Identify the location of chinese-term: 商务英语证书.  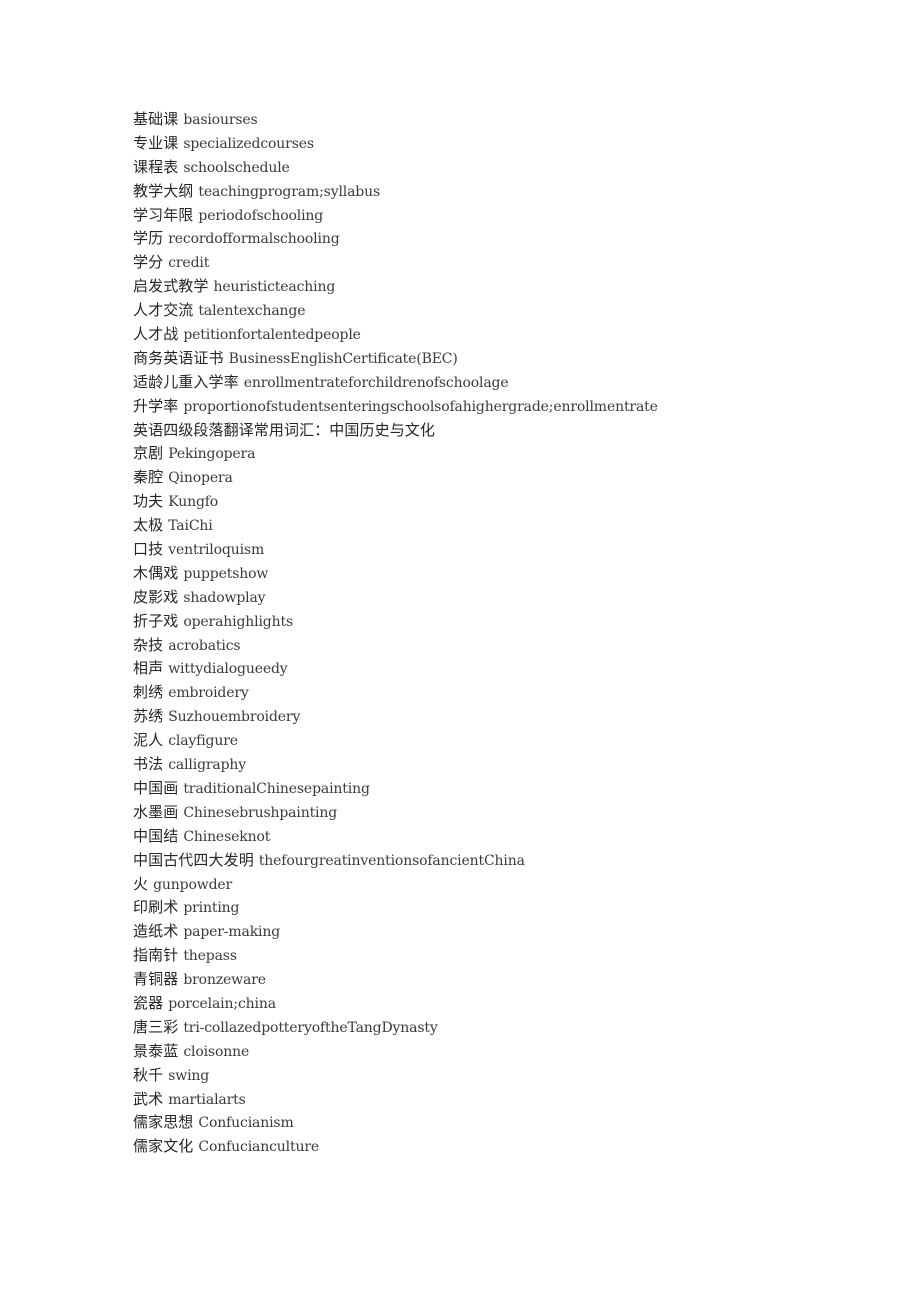
(178, 357).